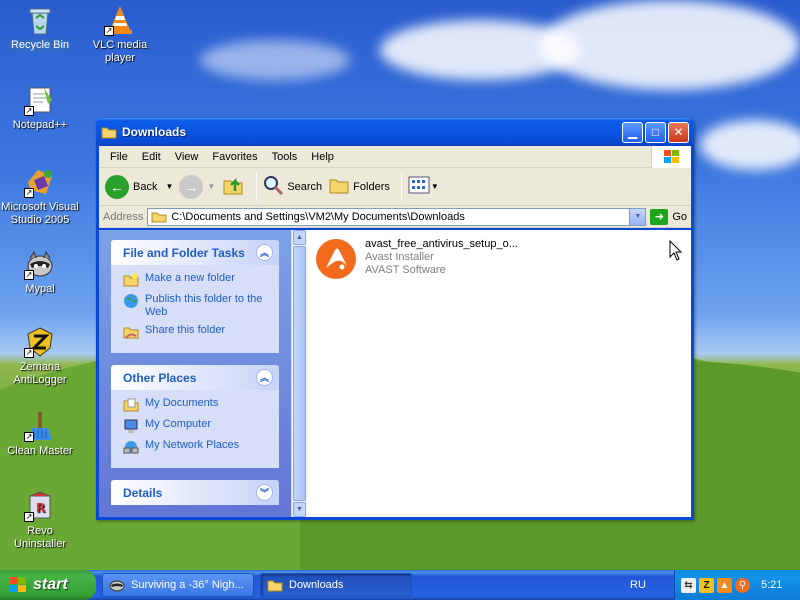 The height and width of the screenshot is (600, 800). Describe the element at coordinates (131, 332) in the screenshot. I see `share-folder-icon` at that location.